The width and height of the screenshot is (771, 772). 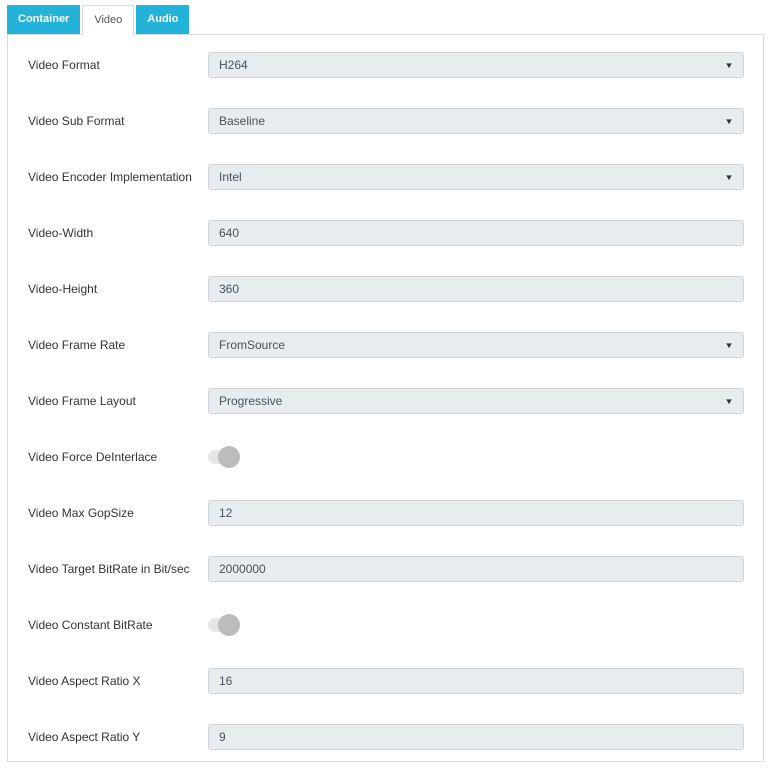 I want to click on tab-audio: Audio, so click(x=163, y=19).